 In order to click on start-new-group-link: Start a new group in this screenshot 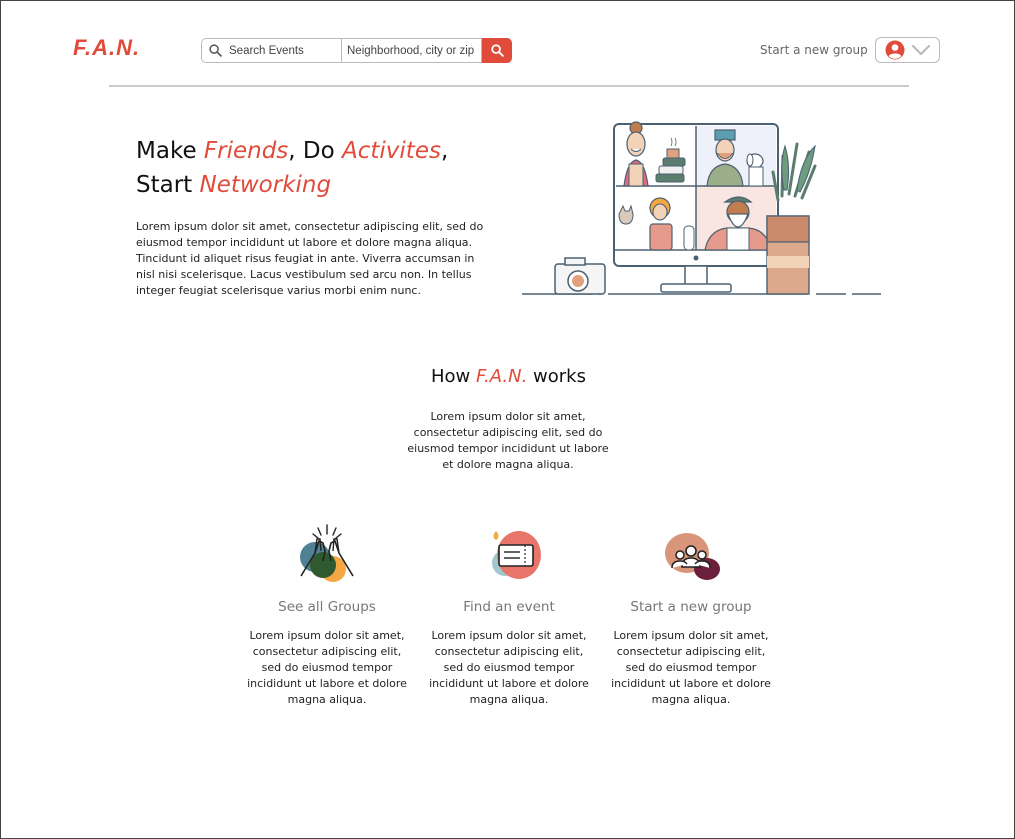, I will do `click(814, 50)`.